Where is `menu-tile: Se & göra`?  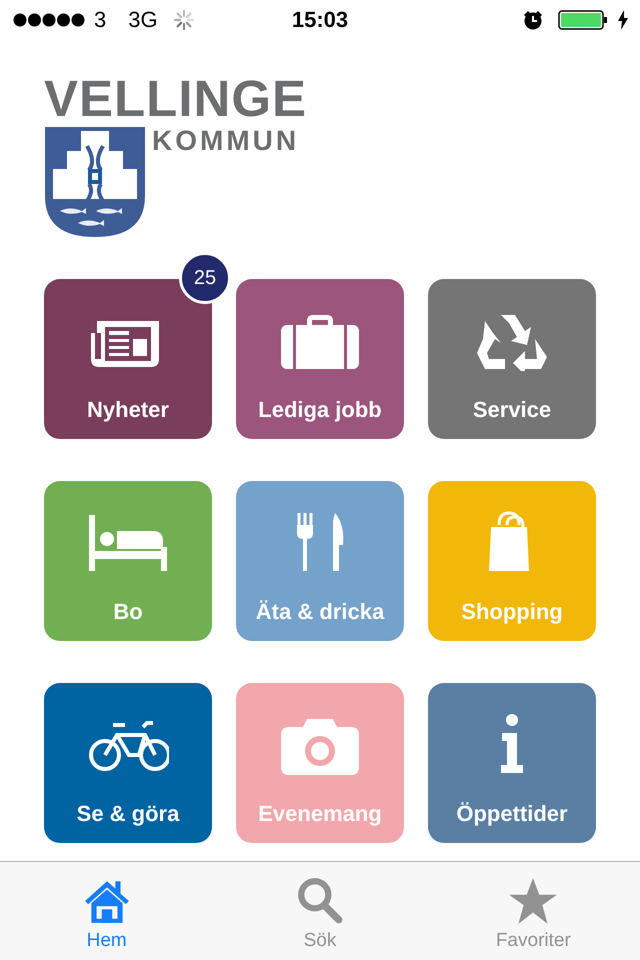
menu-tile: Se & göra is located at coordinates (128, 763).